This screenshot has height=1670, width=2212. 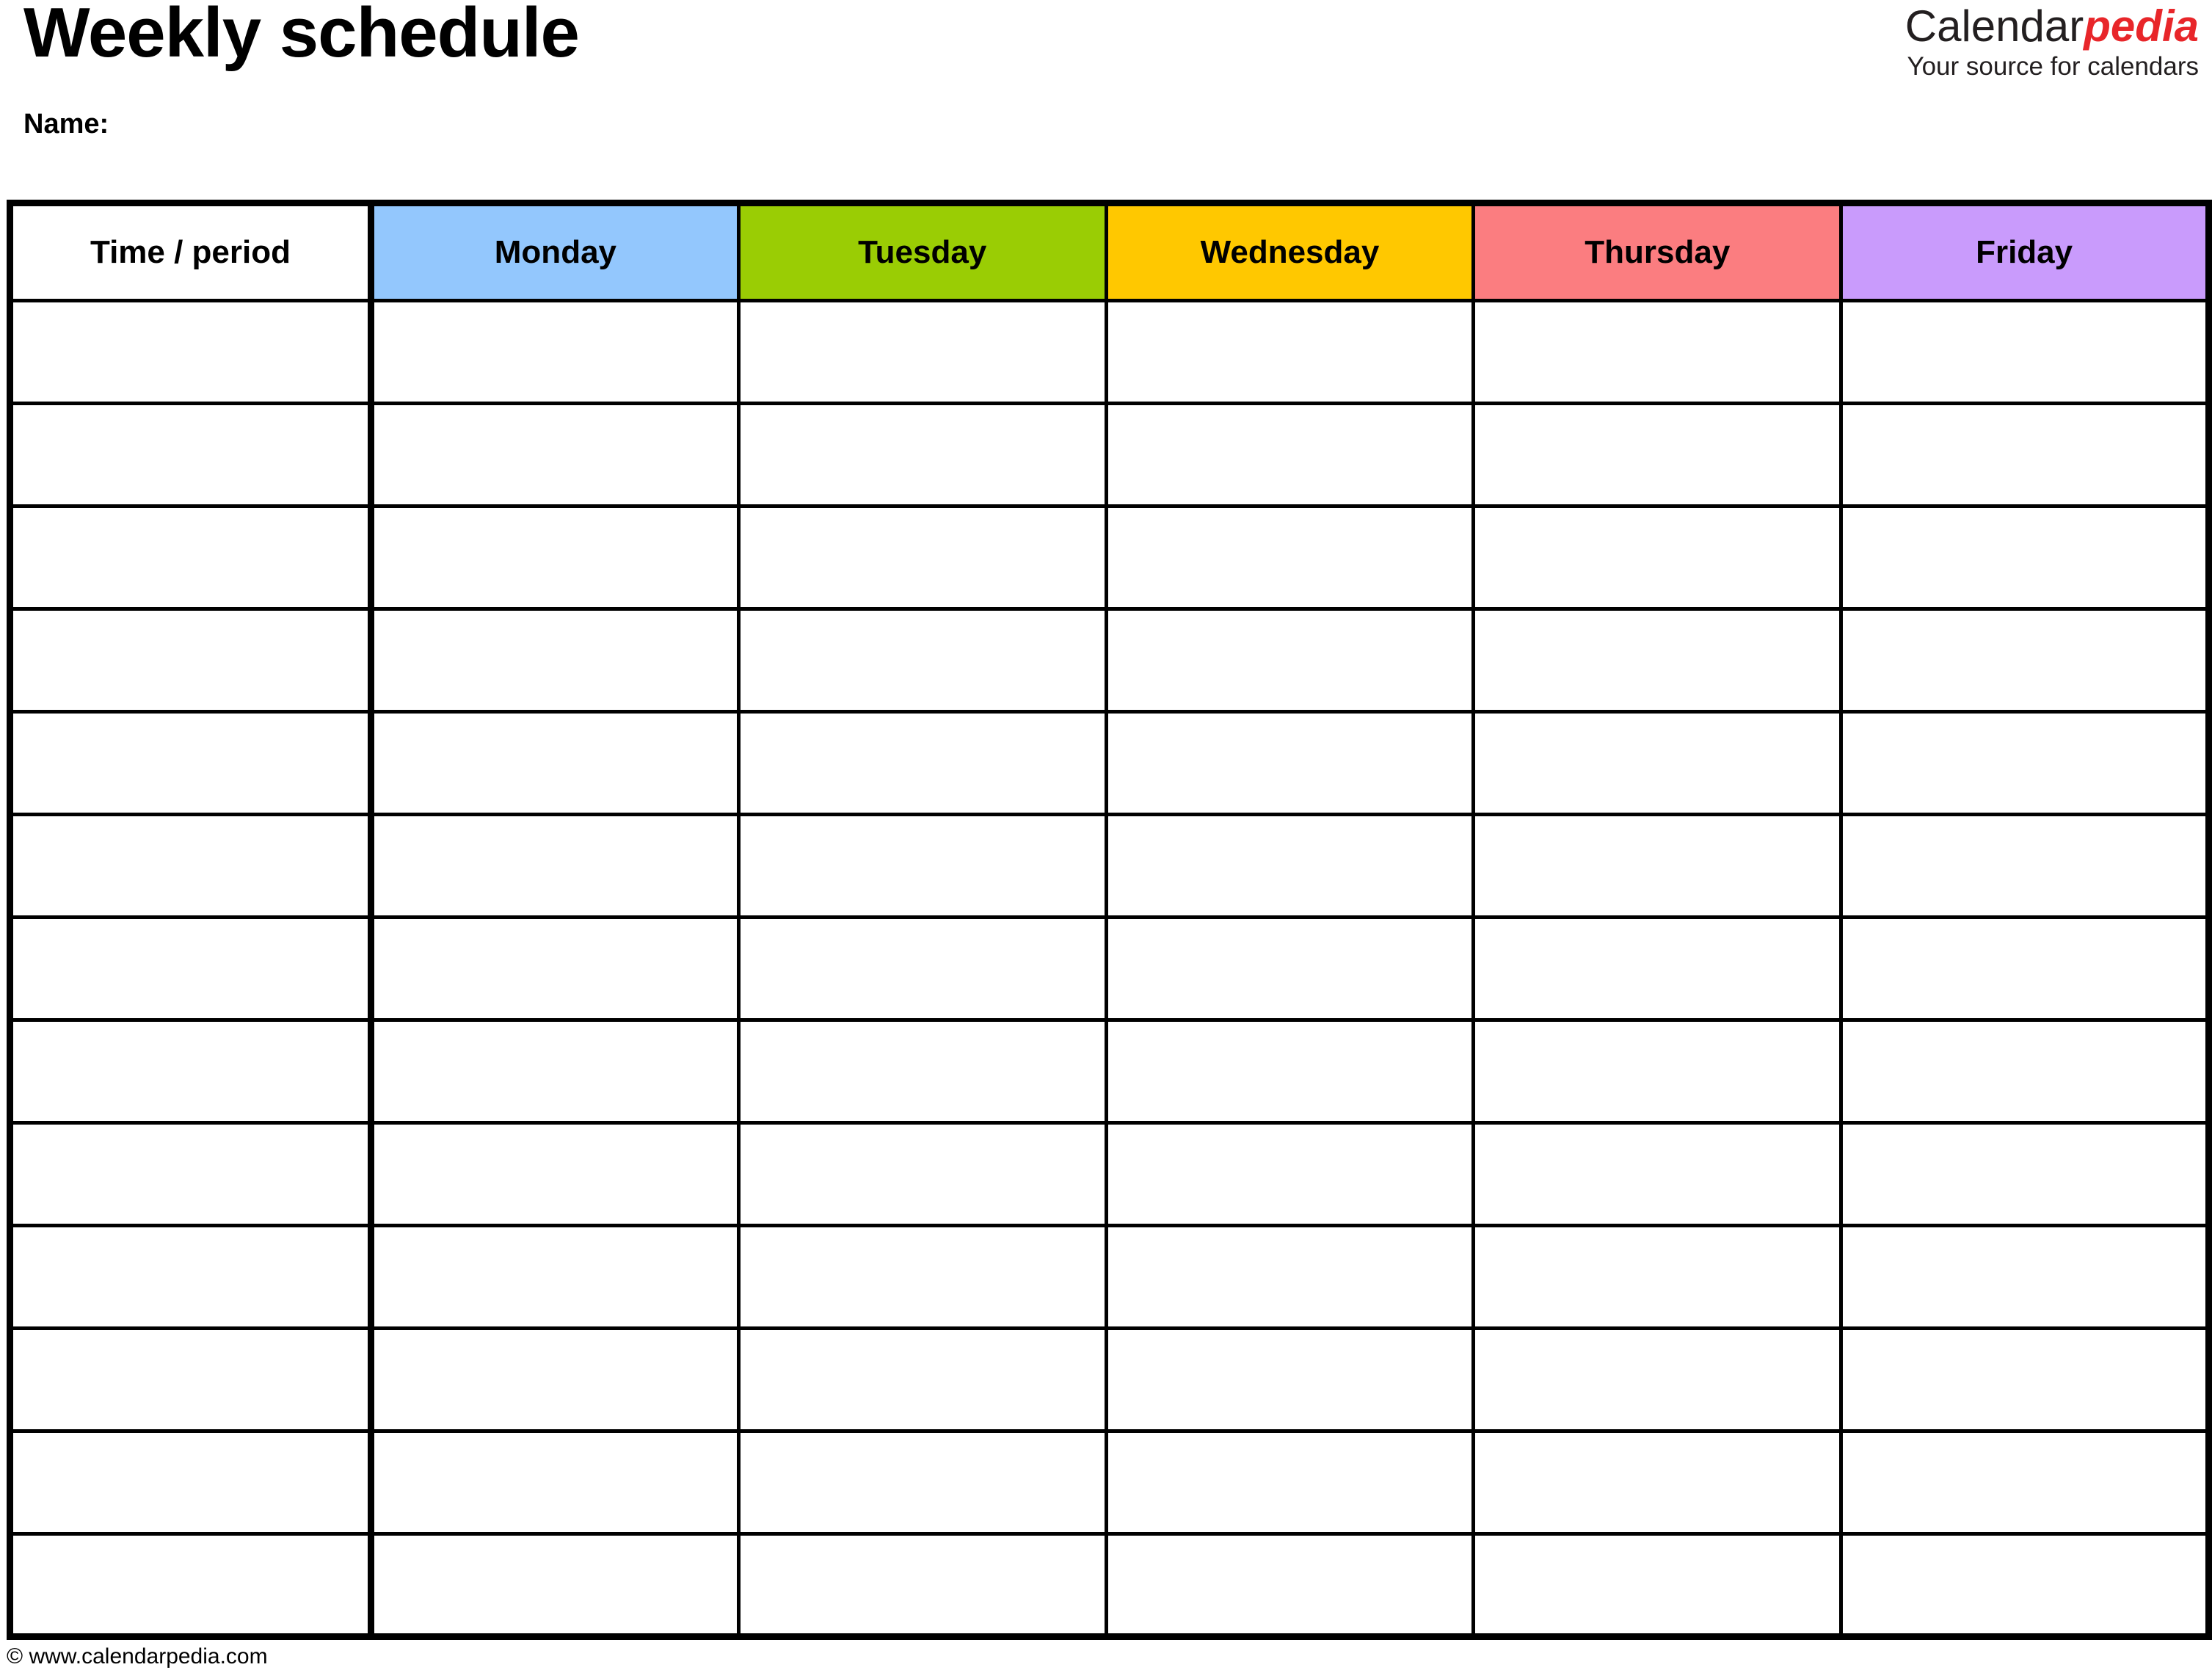 I want to click on page-title: Weekly schedule, so click(x=301, y=36).